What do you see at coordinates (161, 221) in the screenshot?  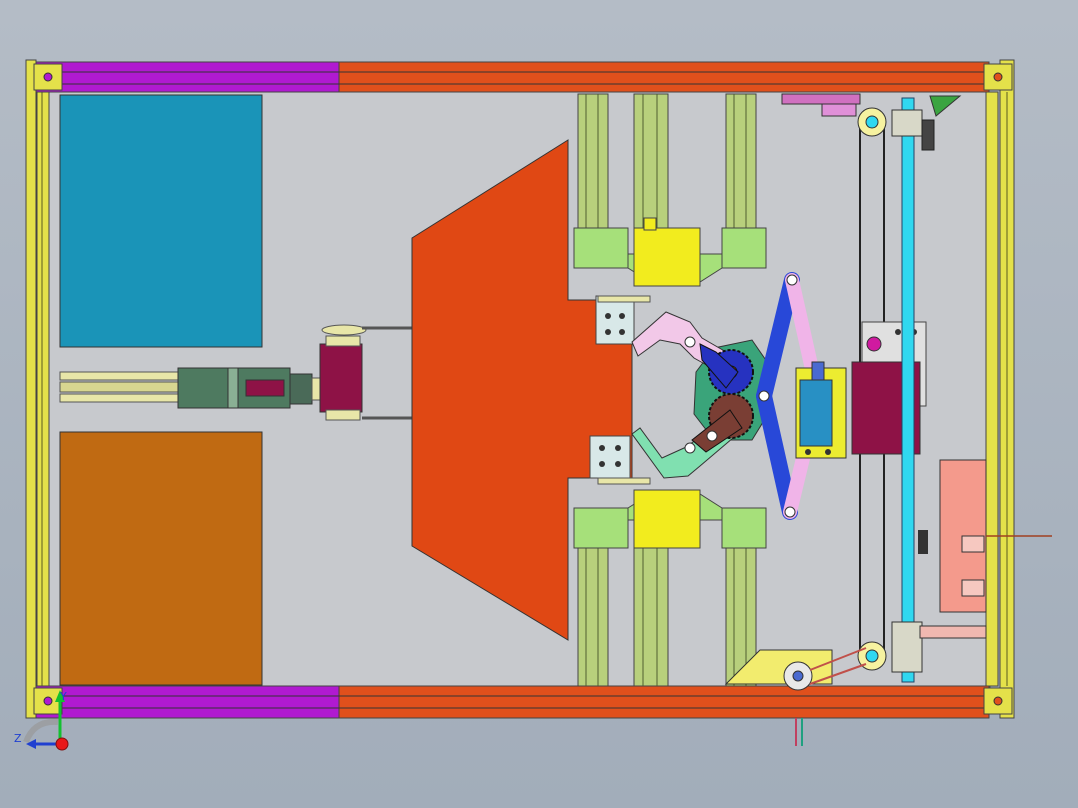 I see `bin-blue` at bounding box center [161, 221].